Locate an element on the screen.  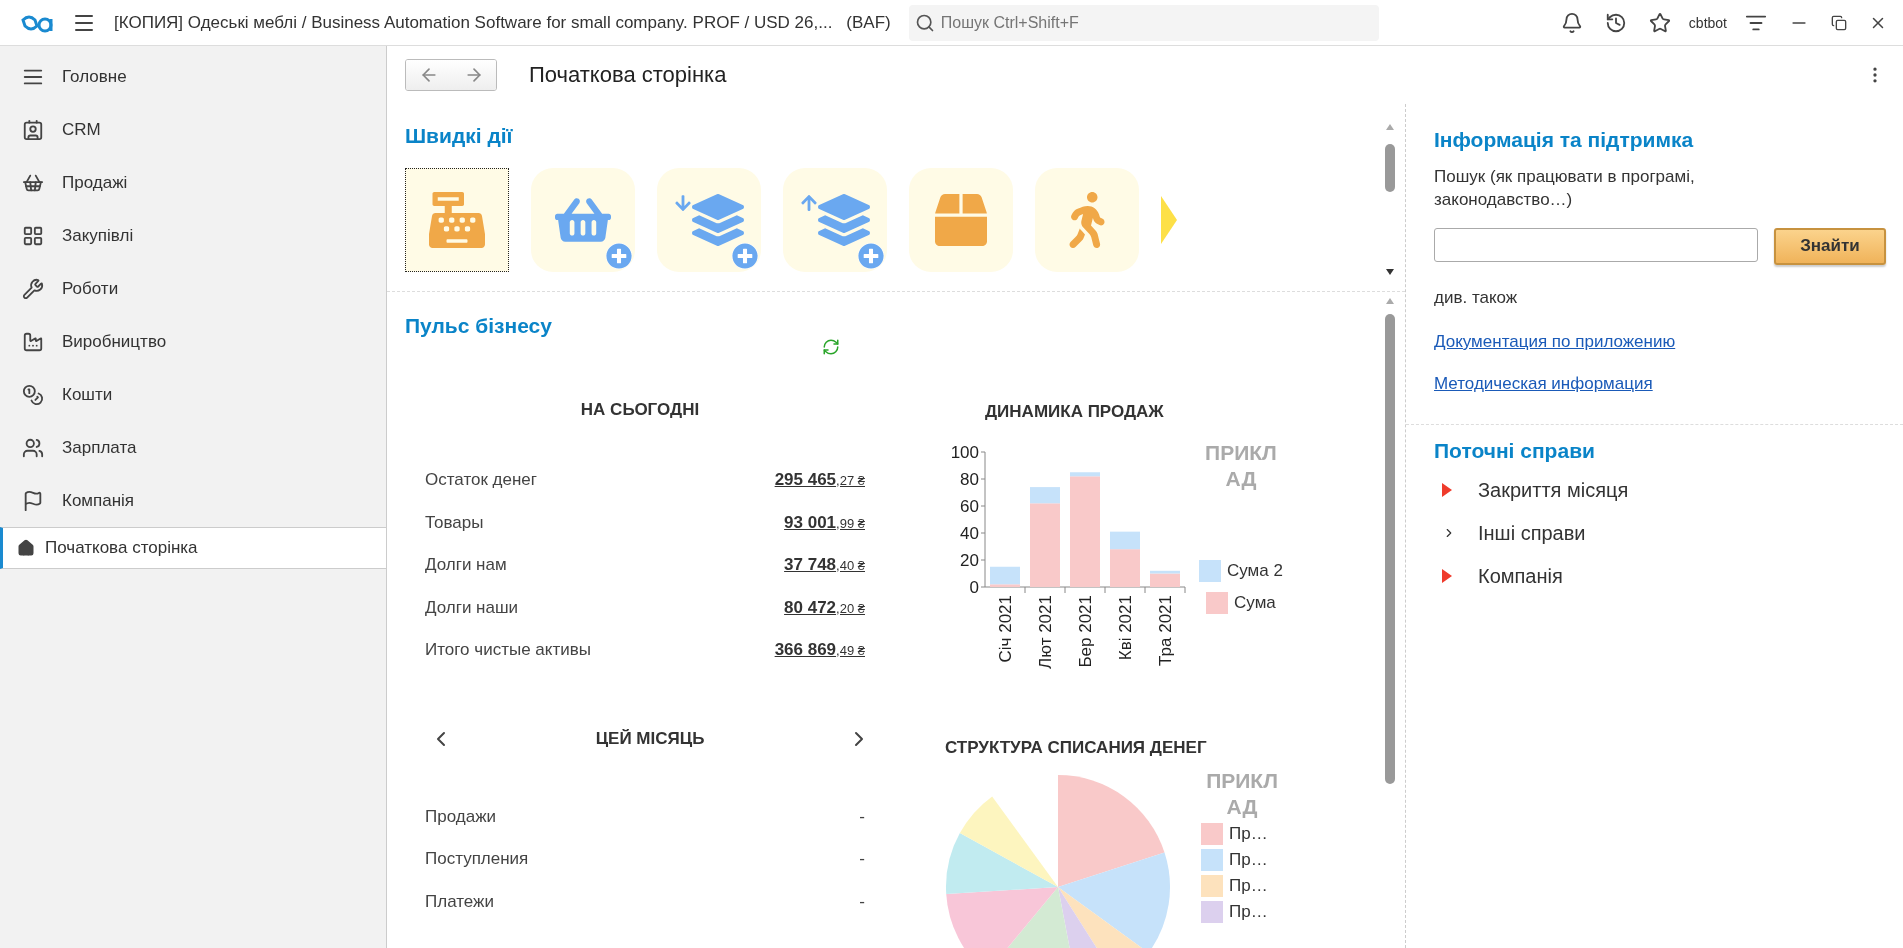
find-button: Знайти is located at coordinates (1830, 246).